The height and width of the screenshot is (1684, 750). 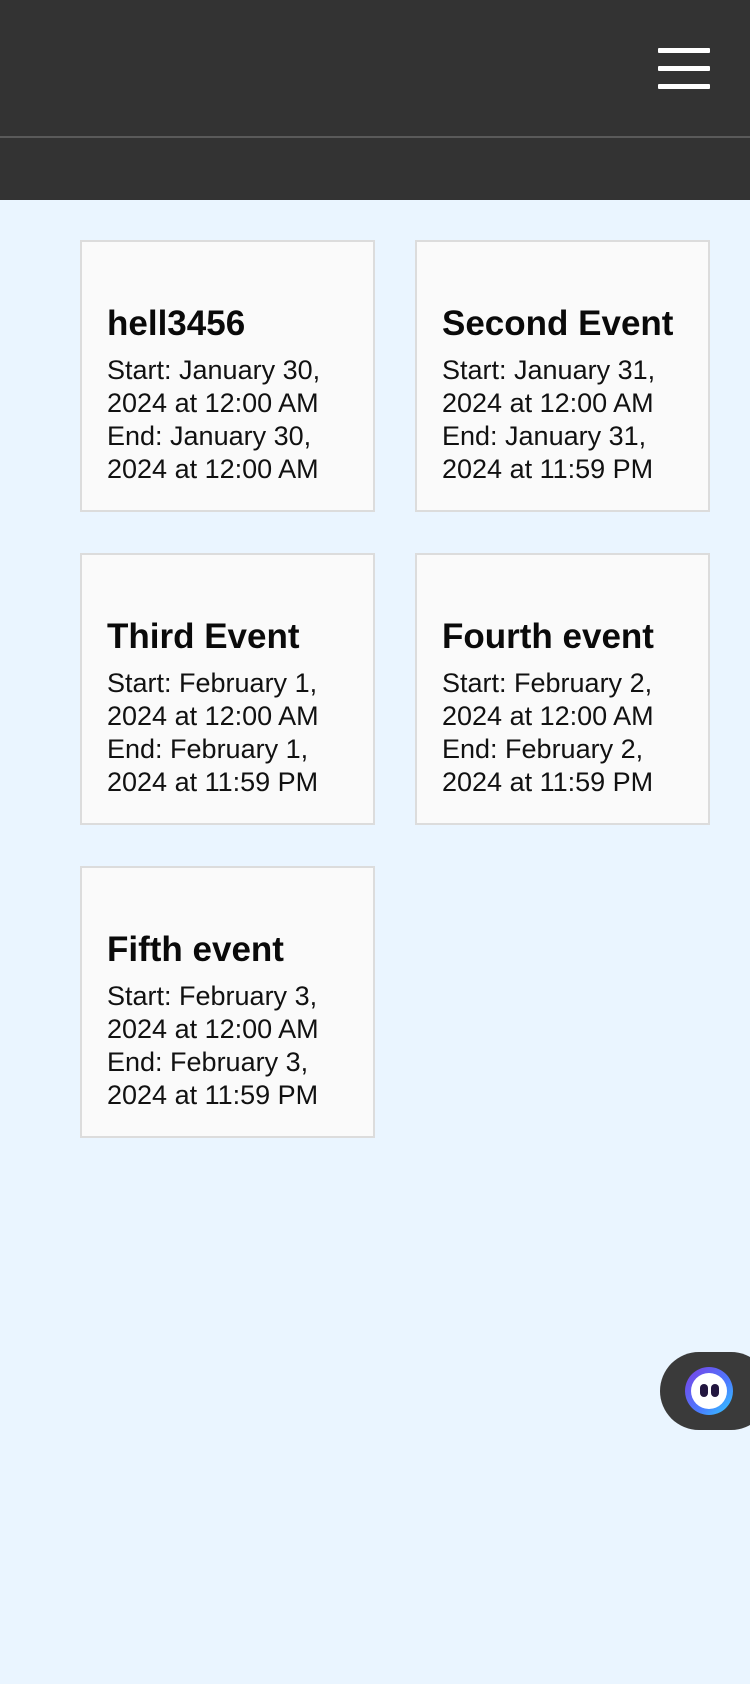 I want to click on event-end: End: February 3, 2024 at 11:59 PM, so click(x=213, y=1078).